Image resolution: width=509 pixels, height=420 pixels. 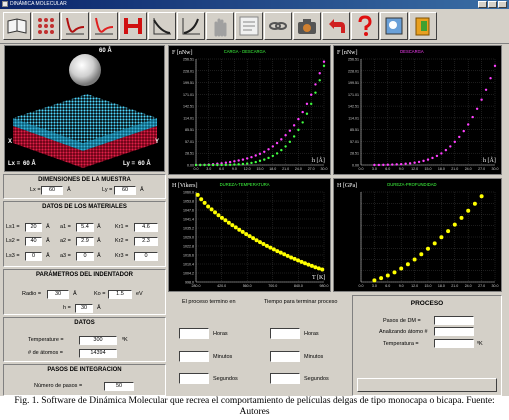 I want to click on ended-seconds-field, so click(x=194, y=378).